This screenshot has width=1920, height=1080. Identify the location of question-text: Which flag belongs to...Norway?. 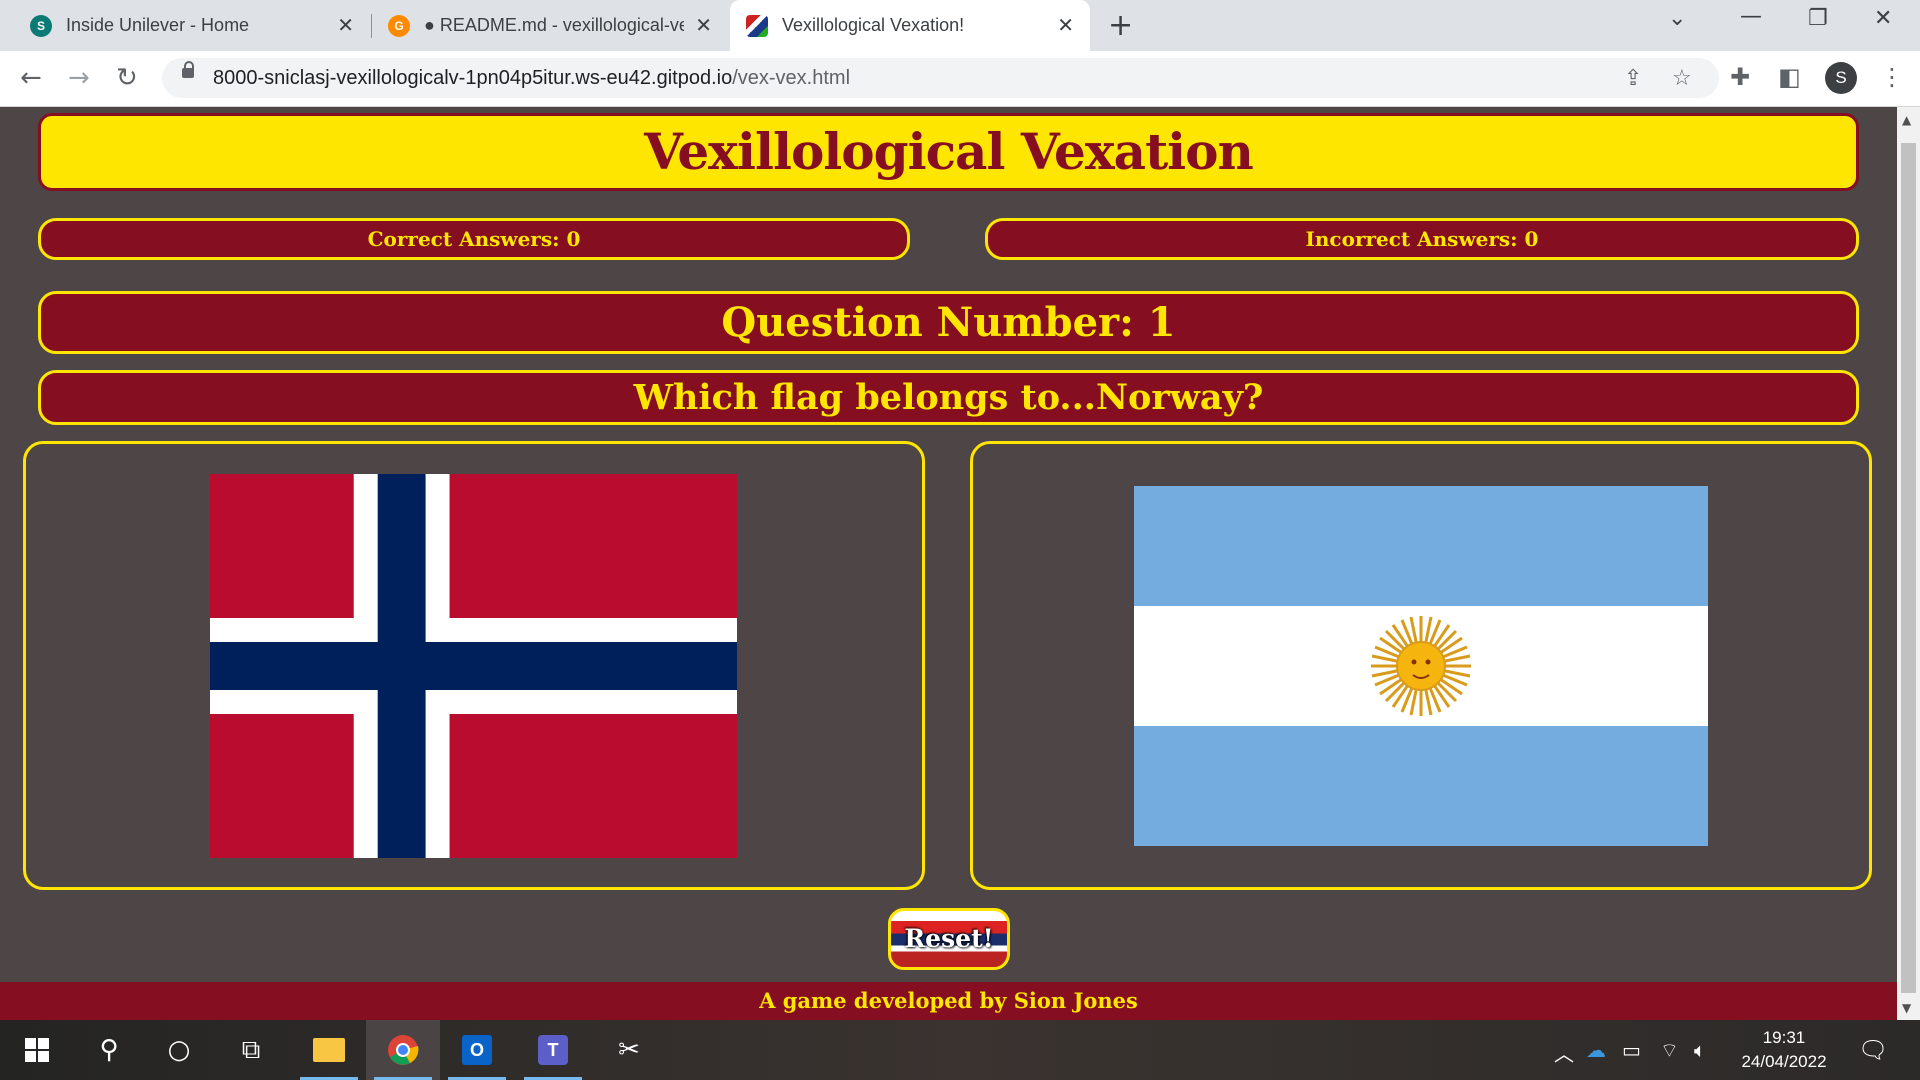
(948, 397).